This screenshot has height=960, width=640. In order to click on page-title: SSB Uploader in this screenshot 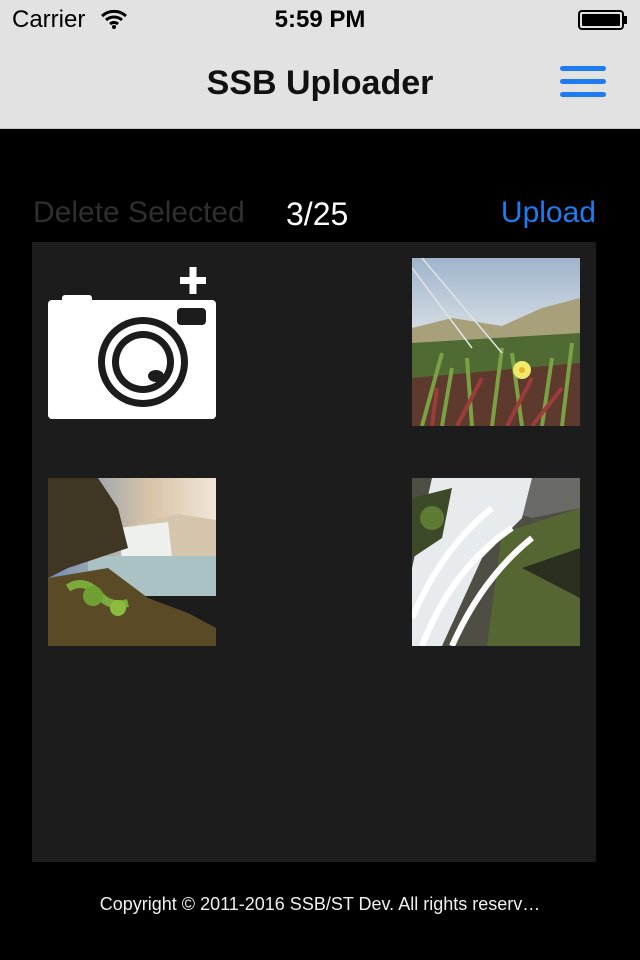, I will do `click(320, 83)`.